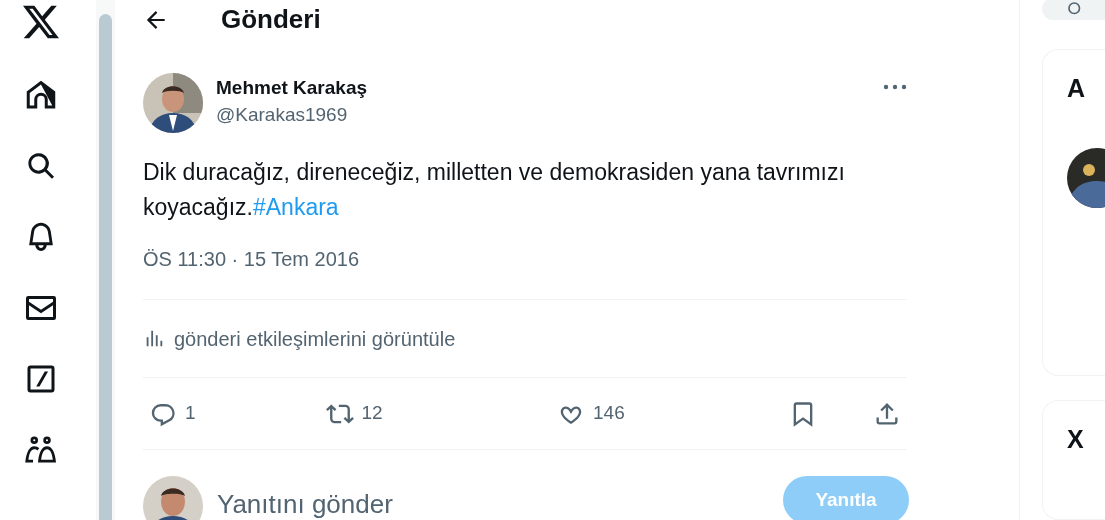 The image size is (1105, 520). What do you see at coordinates (292, 115) in the screenshot?
I see `author-handle: @Karakas1969` at bounding box center [292, 115].